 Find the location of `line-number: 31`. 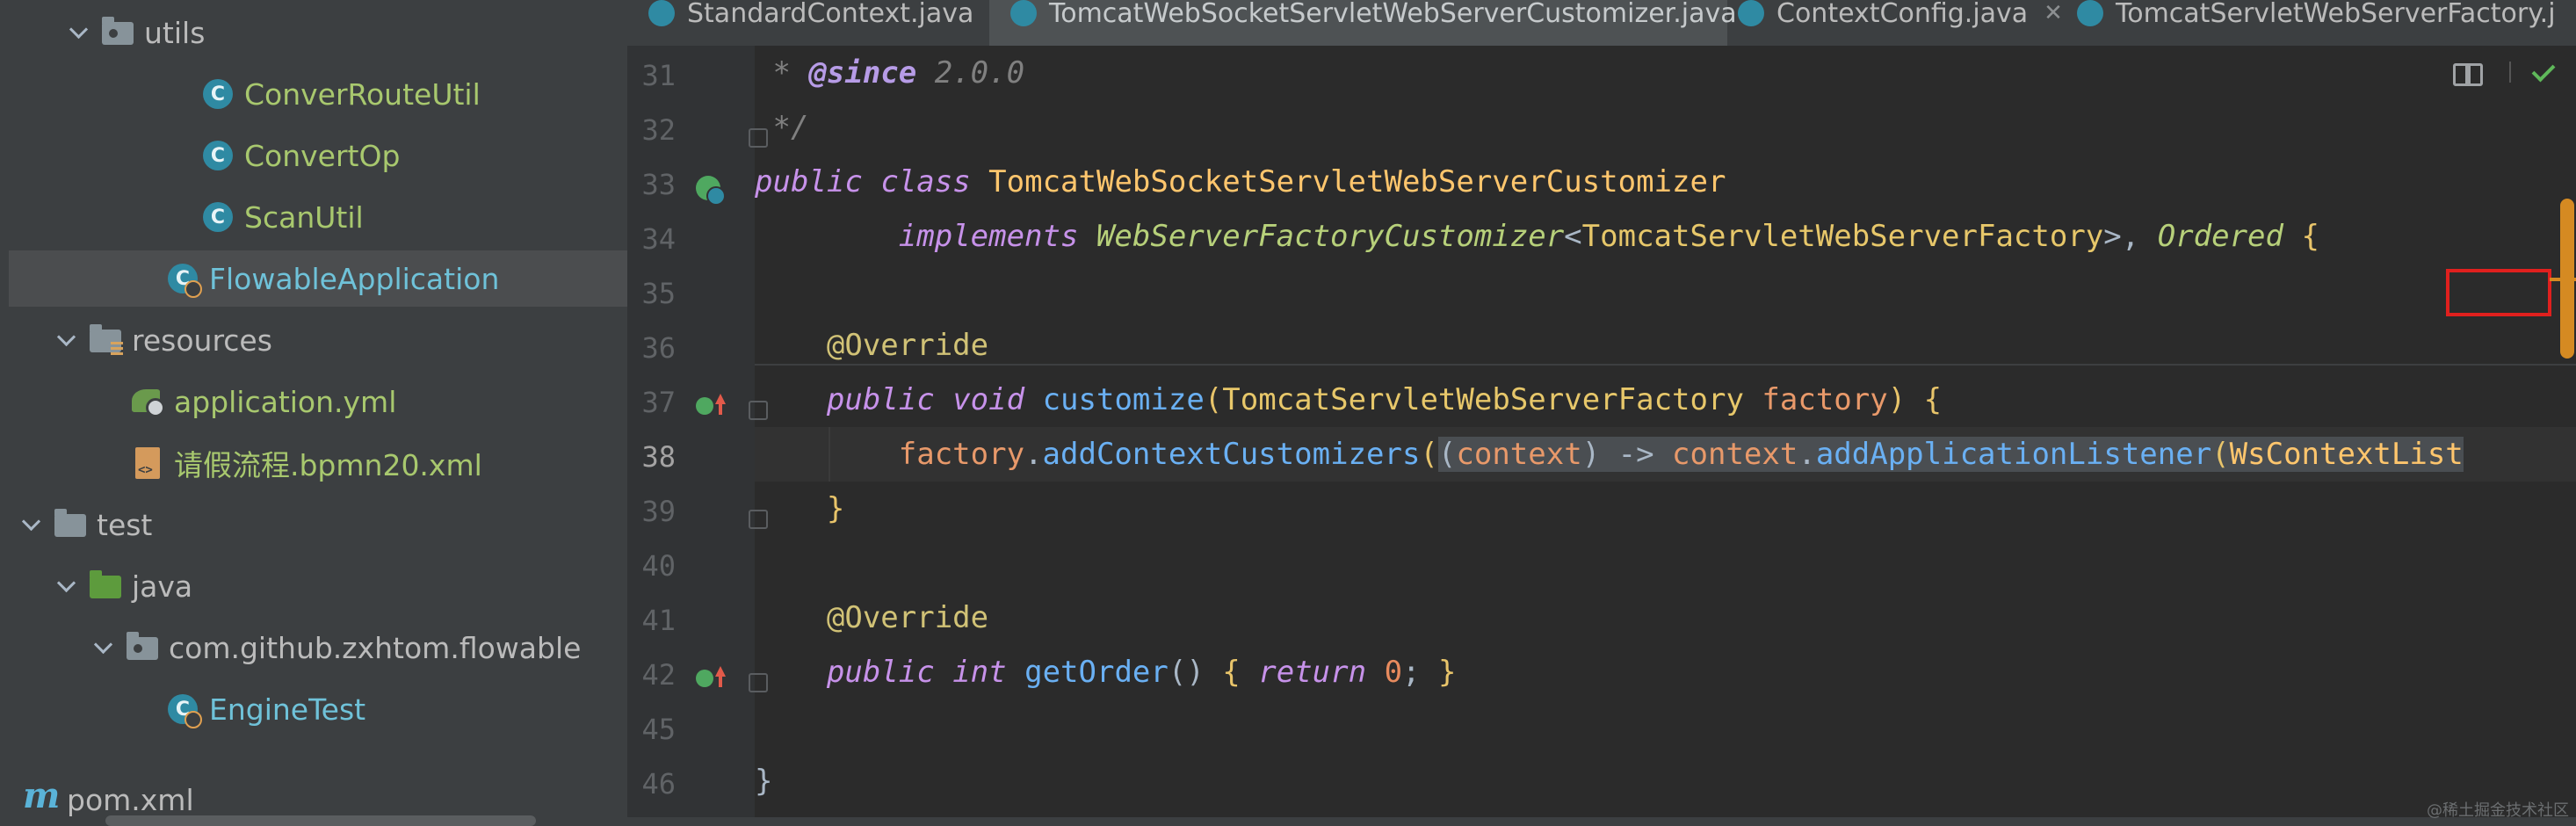

line-number: 31 is located at coordinates (658, 75).